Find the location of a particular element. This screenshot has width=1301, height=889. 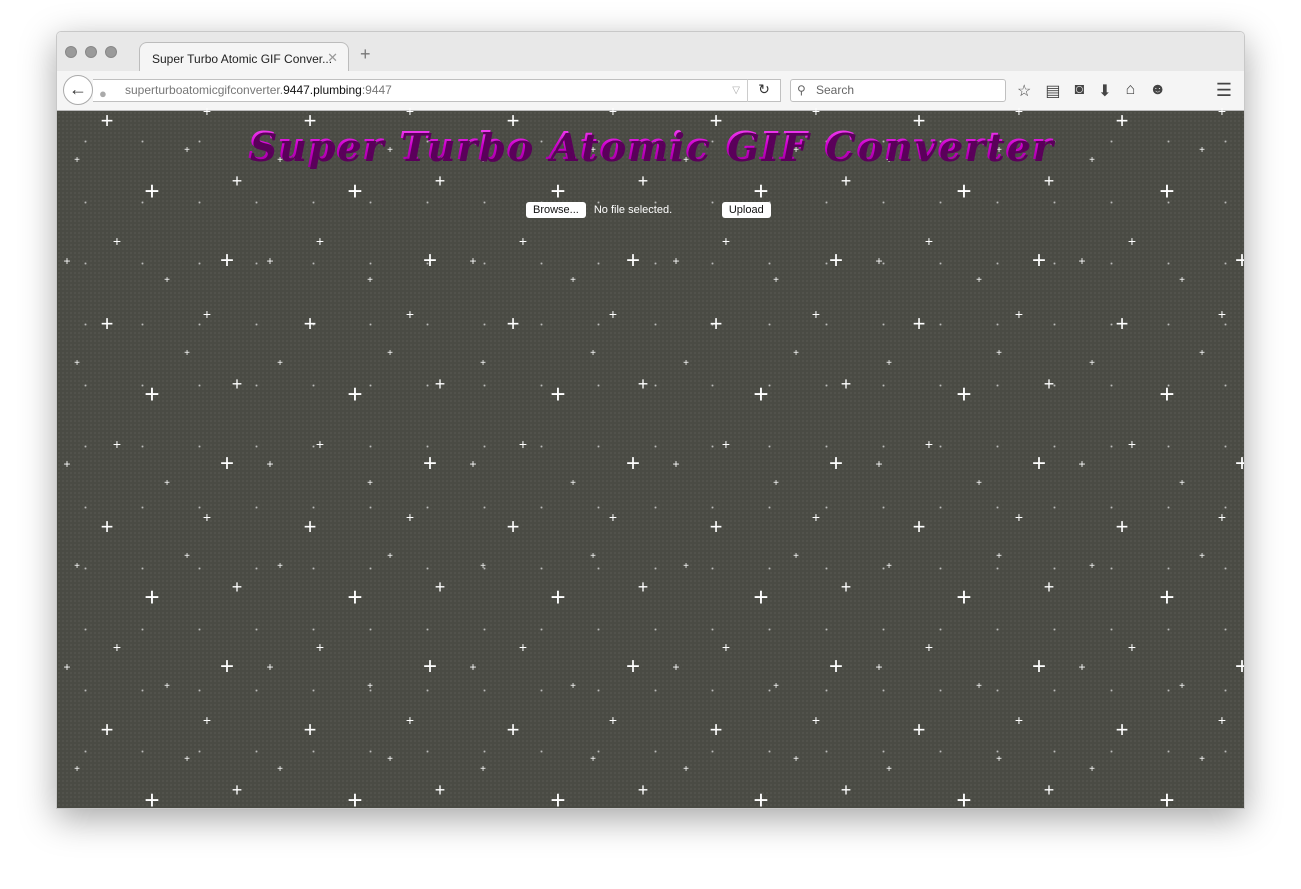

search-input: ⚲ Search is located at coordinates (898, 90).